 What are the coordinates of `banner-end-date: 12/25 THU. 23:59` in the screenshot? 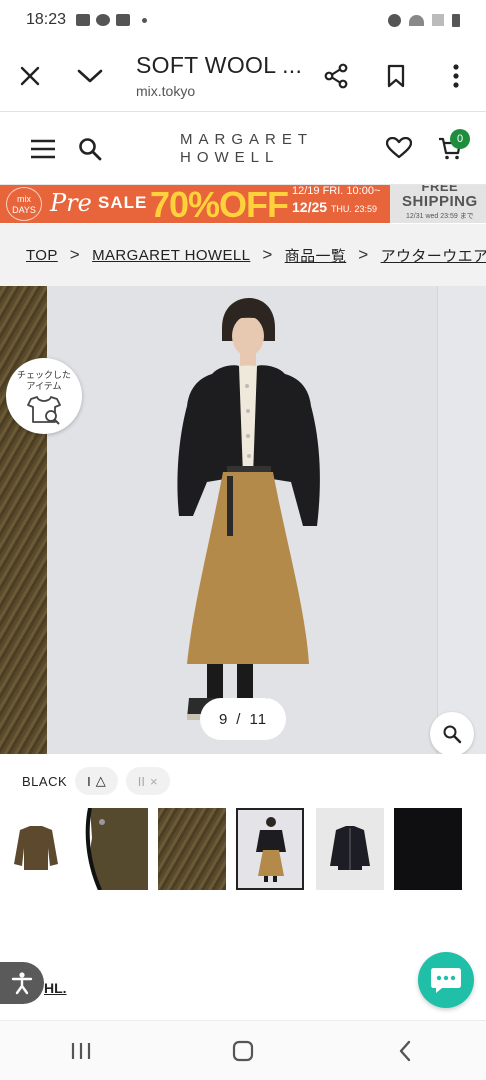 It's located at (334, 207).